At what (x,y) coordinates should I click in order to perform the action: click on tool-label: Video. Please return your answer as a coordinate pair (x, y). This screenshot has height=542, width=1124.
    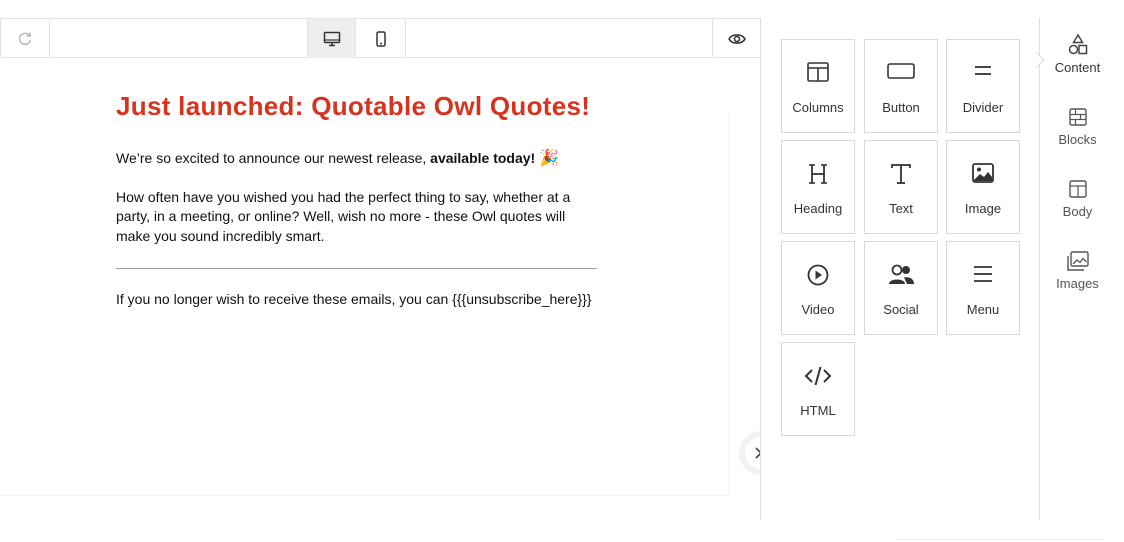
    Looking at the image, I should click on (818, 309).